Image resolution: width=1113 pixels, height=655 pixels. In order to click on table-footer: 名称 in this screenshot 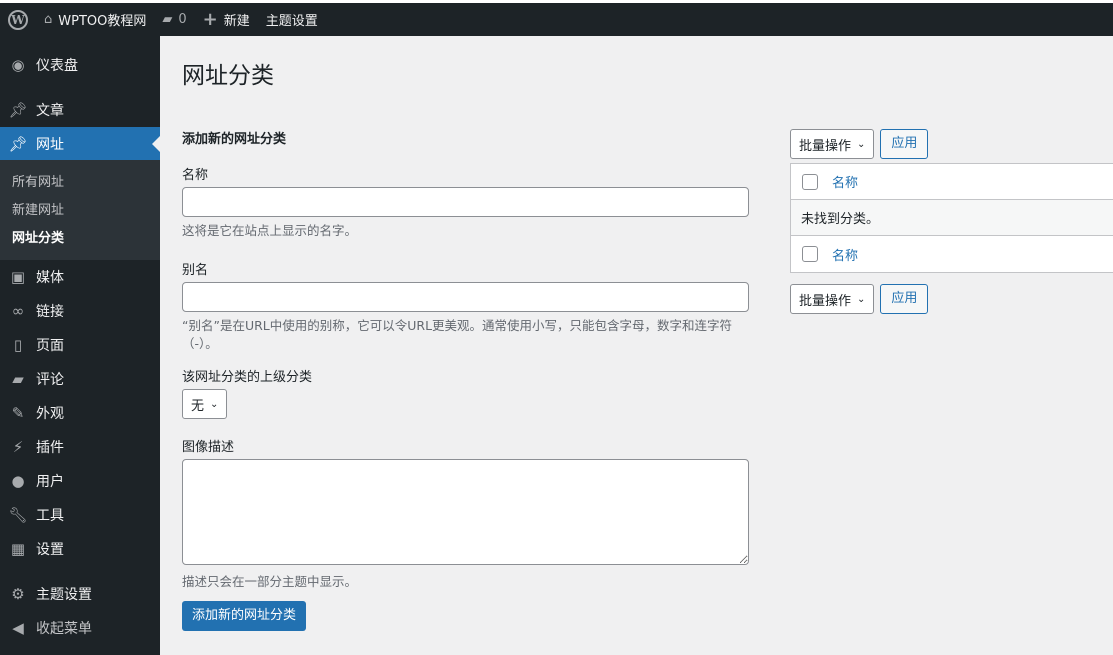, I will do `click(952, 254)`.